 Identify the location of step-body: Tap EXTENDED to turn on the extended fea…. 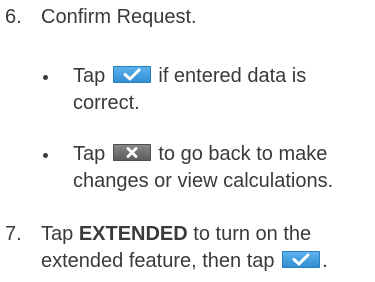
(184, 248).